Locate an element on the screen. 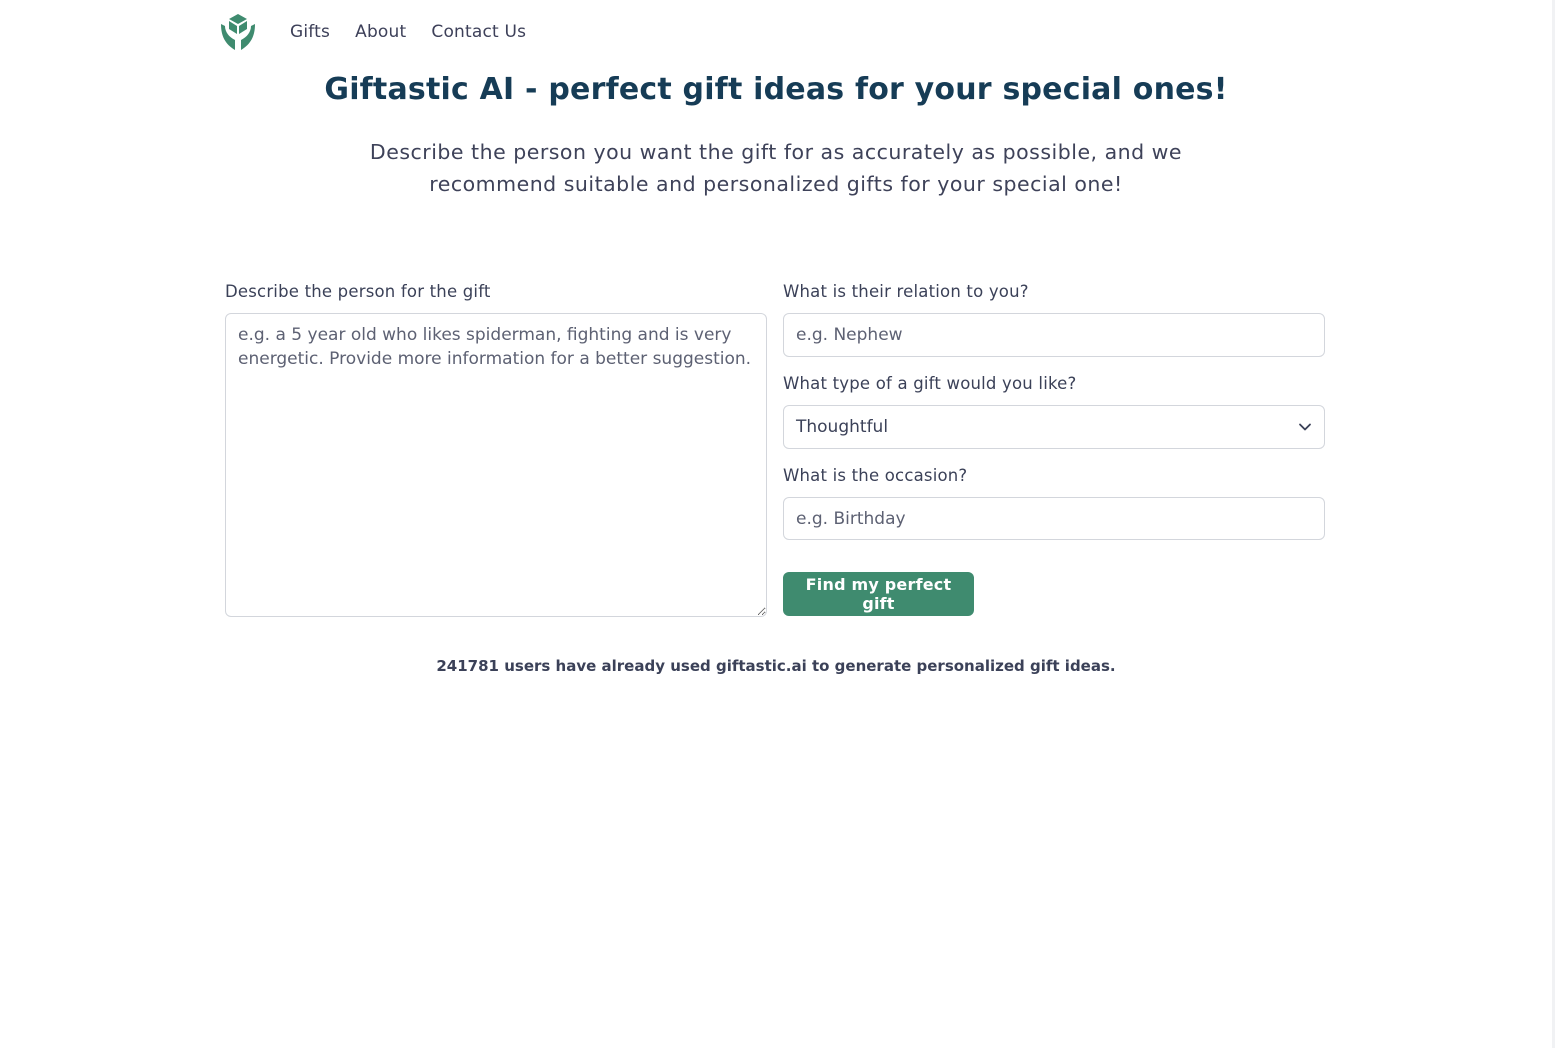 This screenshot has height=1048, width=1555. relation-input is located at coordinates (1054, 335).